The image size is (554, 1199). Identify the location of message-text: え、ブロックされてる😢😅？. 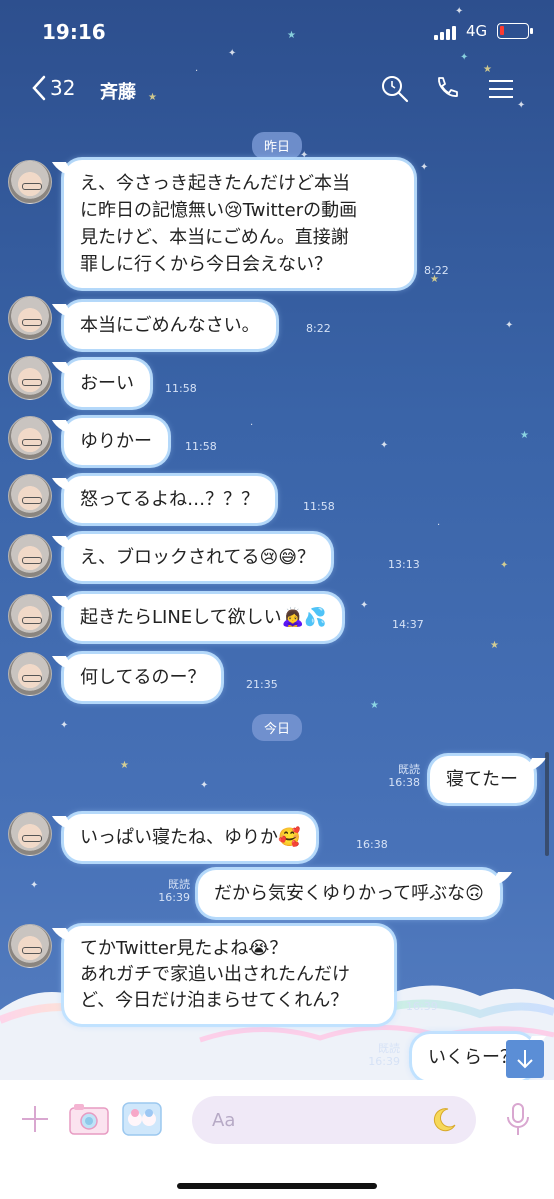
(197, 557).